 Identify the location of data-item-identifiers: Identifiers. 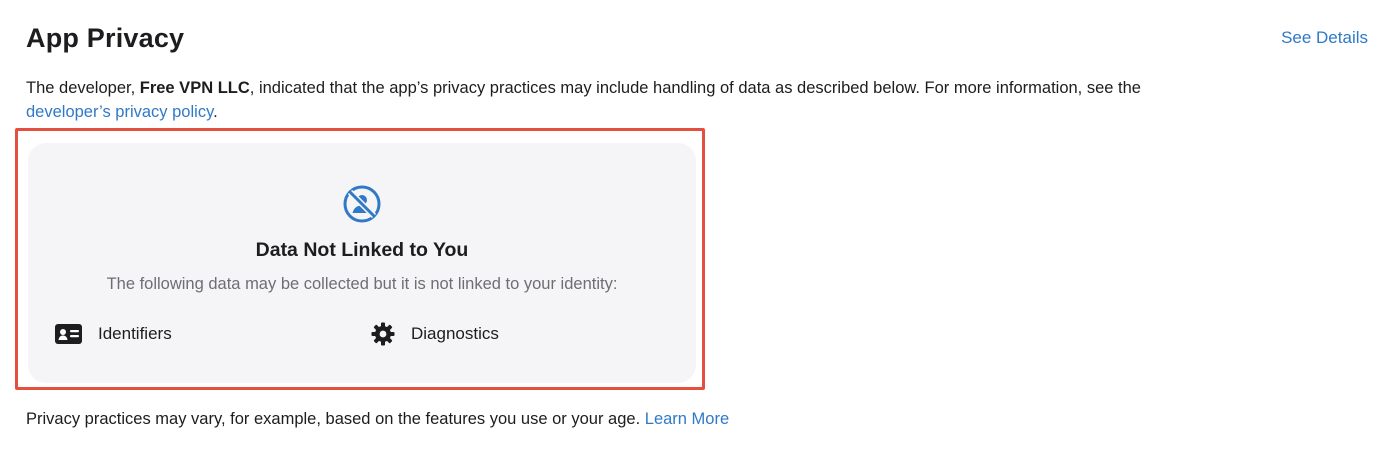
(113, 334).